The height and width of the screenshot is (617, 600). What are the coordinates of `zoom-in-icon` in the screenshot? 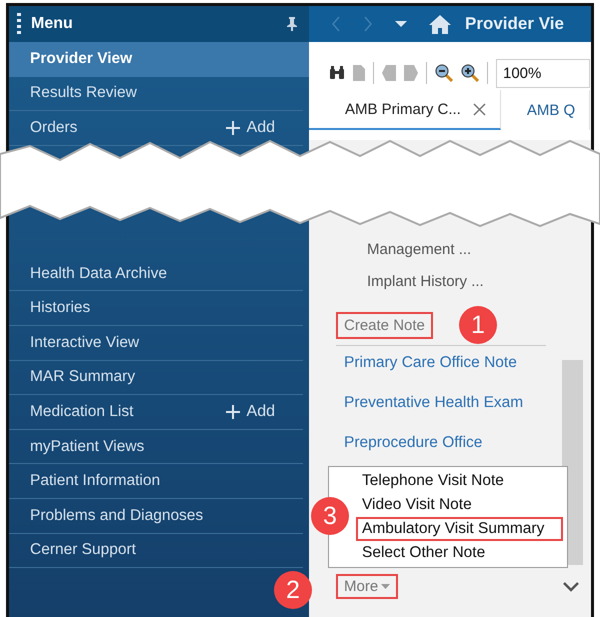 It's located at (470, 73).